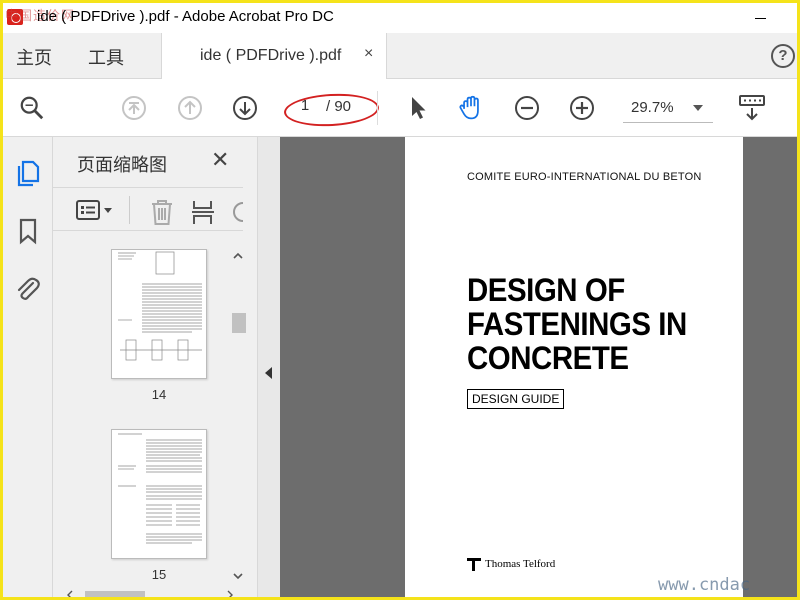 This screenshot has height=600, width=800. What do you see at coordinates (582, 108) in the screenshot?
I see `zoom-in-icon` at bounding box center [582, 108].